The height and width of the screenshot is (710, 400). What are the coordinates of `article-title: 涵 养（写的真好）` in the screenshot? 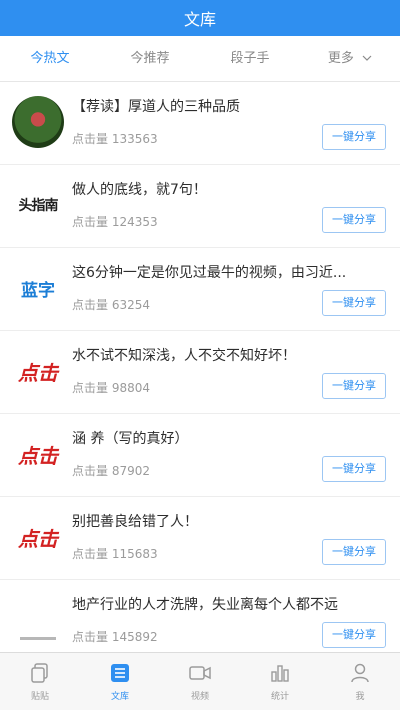 It's located at (130, 439).